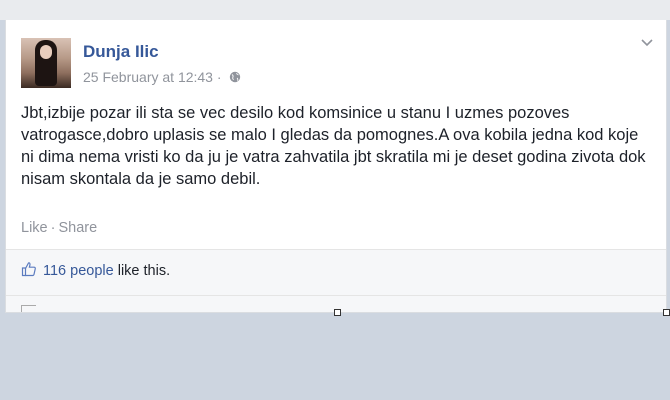 The image size is (670, 400). Describe the element at coordinates (78, 271) in the screenshot. I see `likes-count-link: 116 people` at that location.